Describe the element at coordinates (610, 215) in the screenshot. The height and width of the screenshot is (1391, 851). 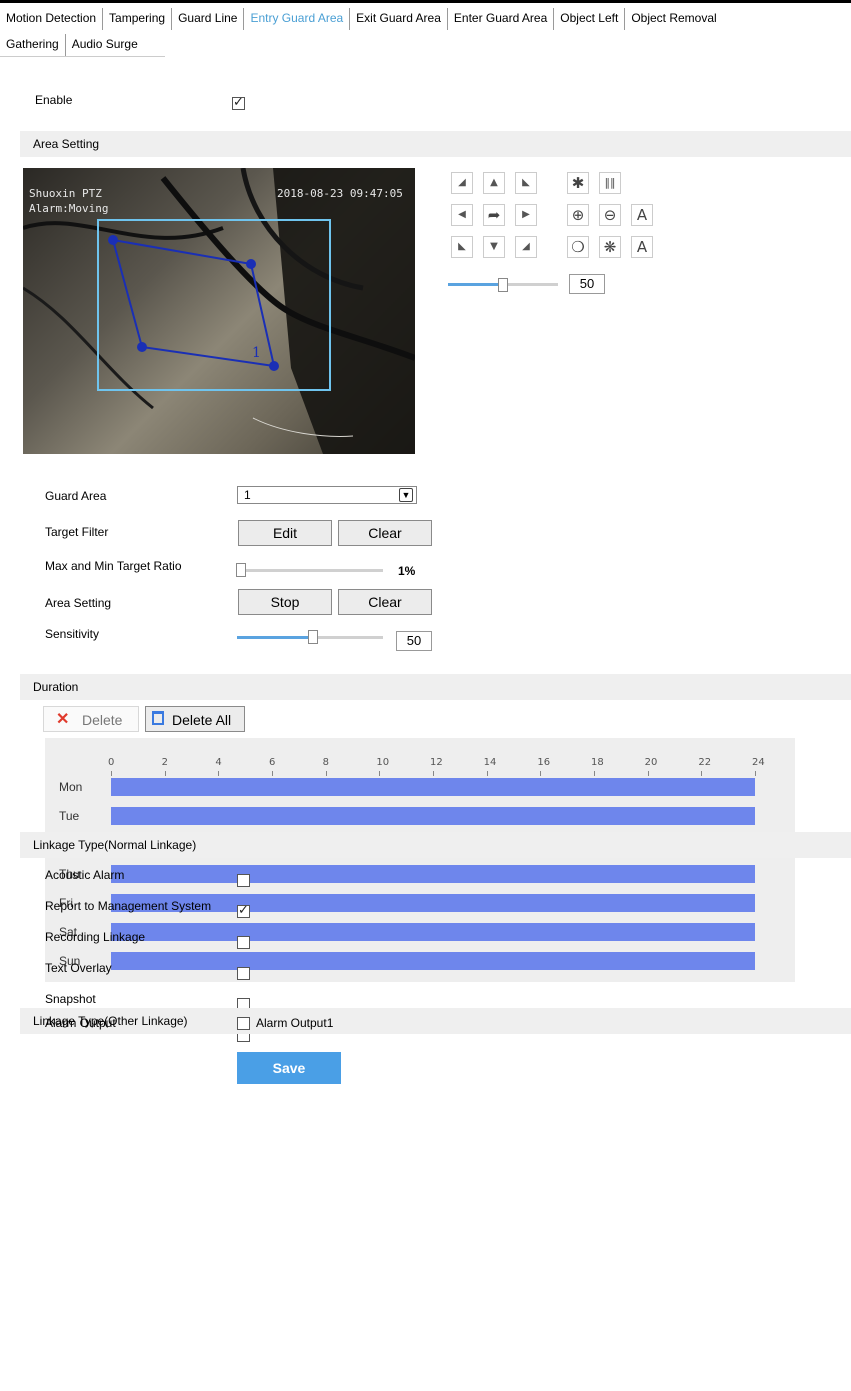
I see `zoom-out-icon: ⊖` at that location.